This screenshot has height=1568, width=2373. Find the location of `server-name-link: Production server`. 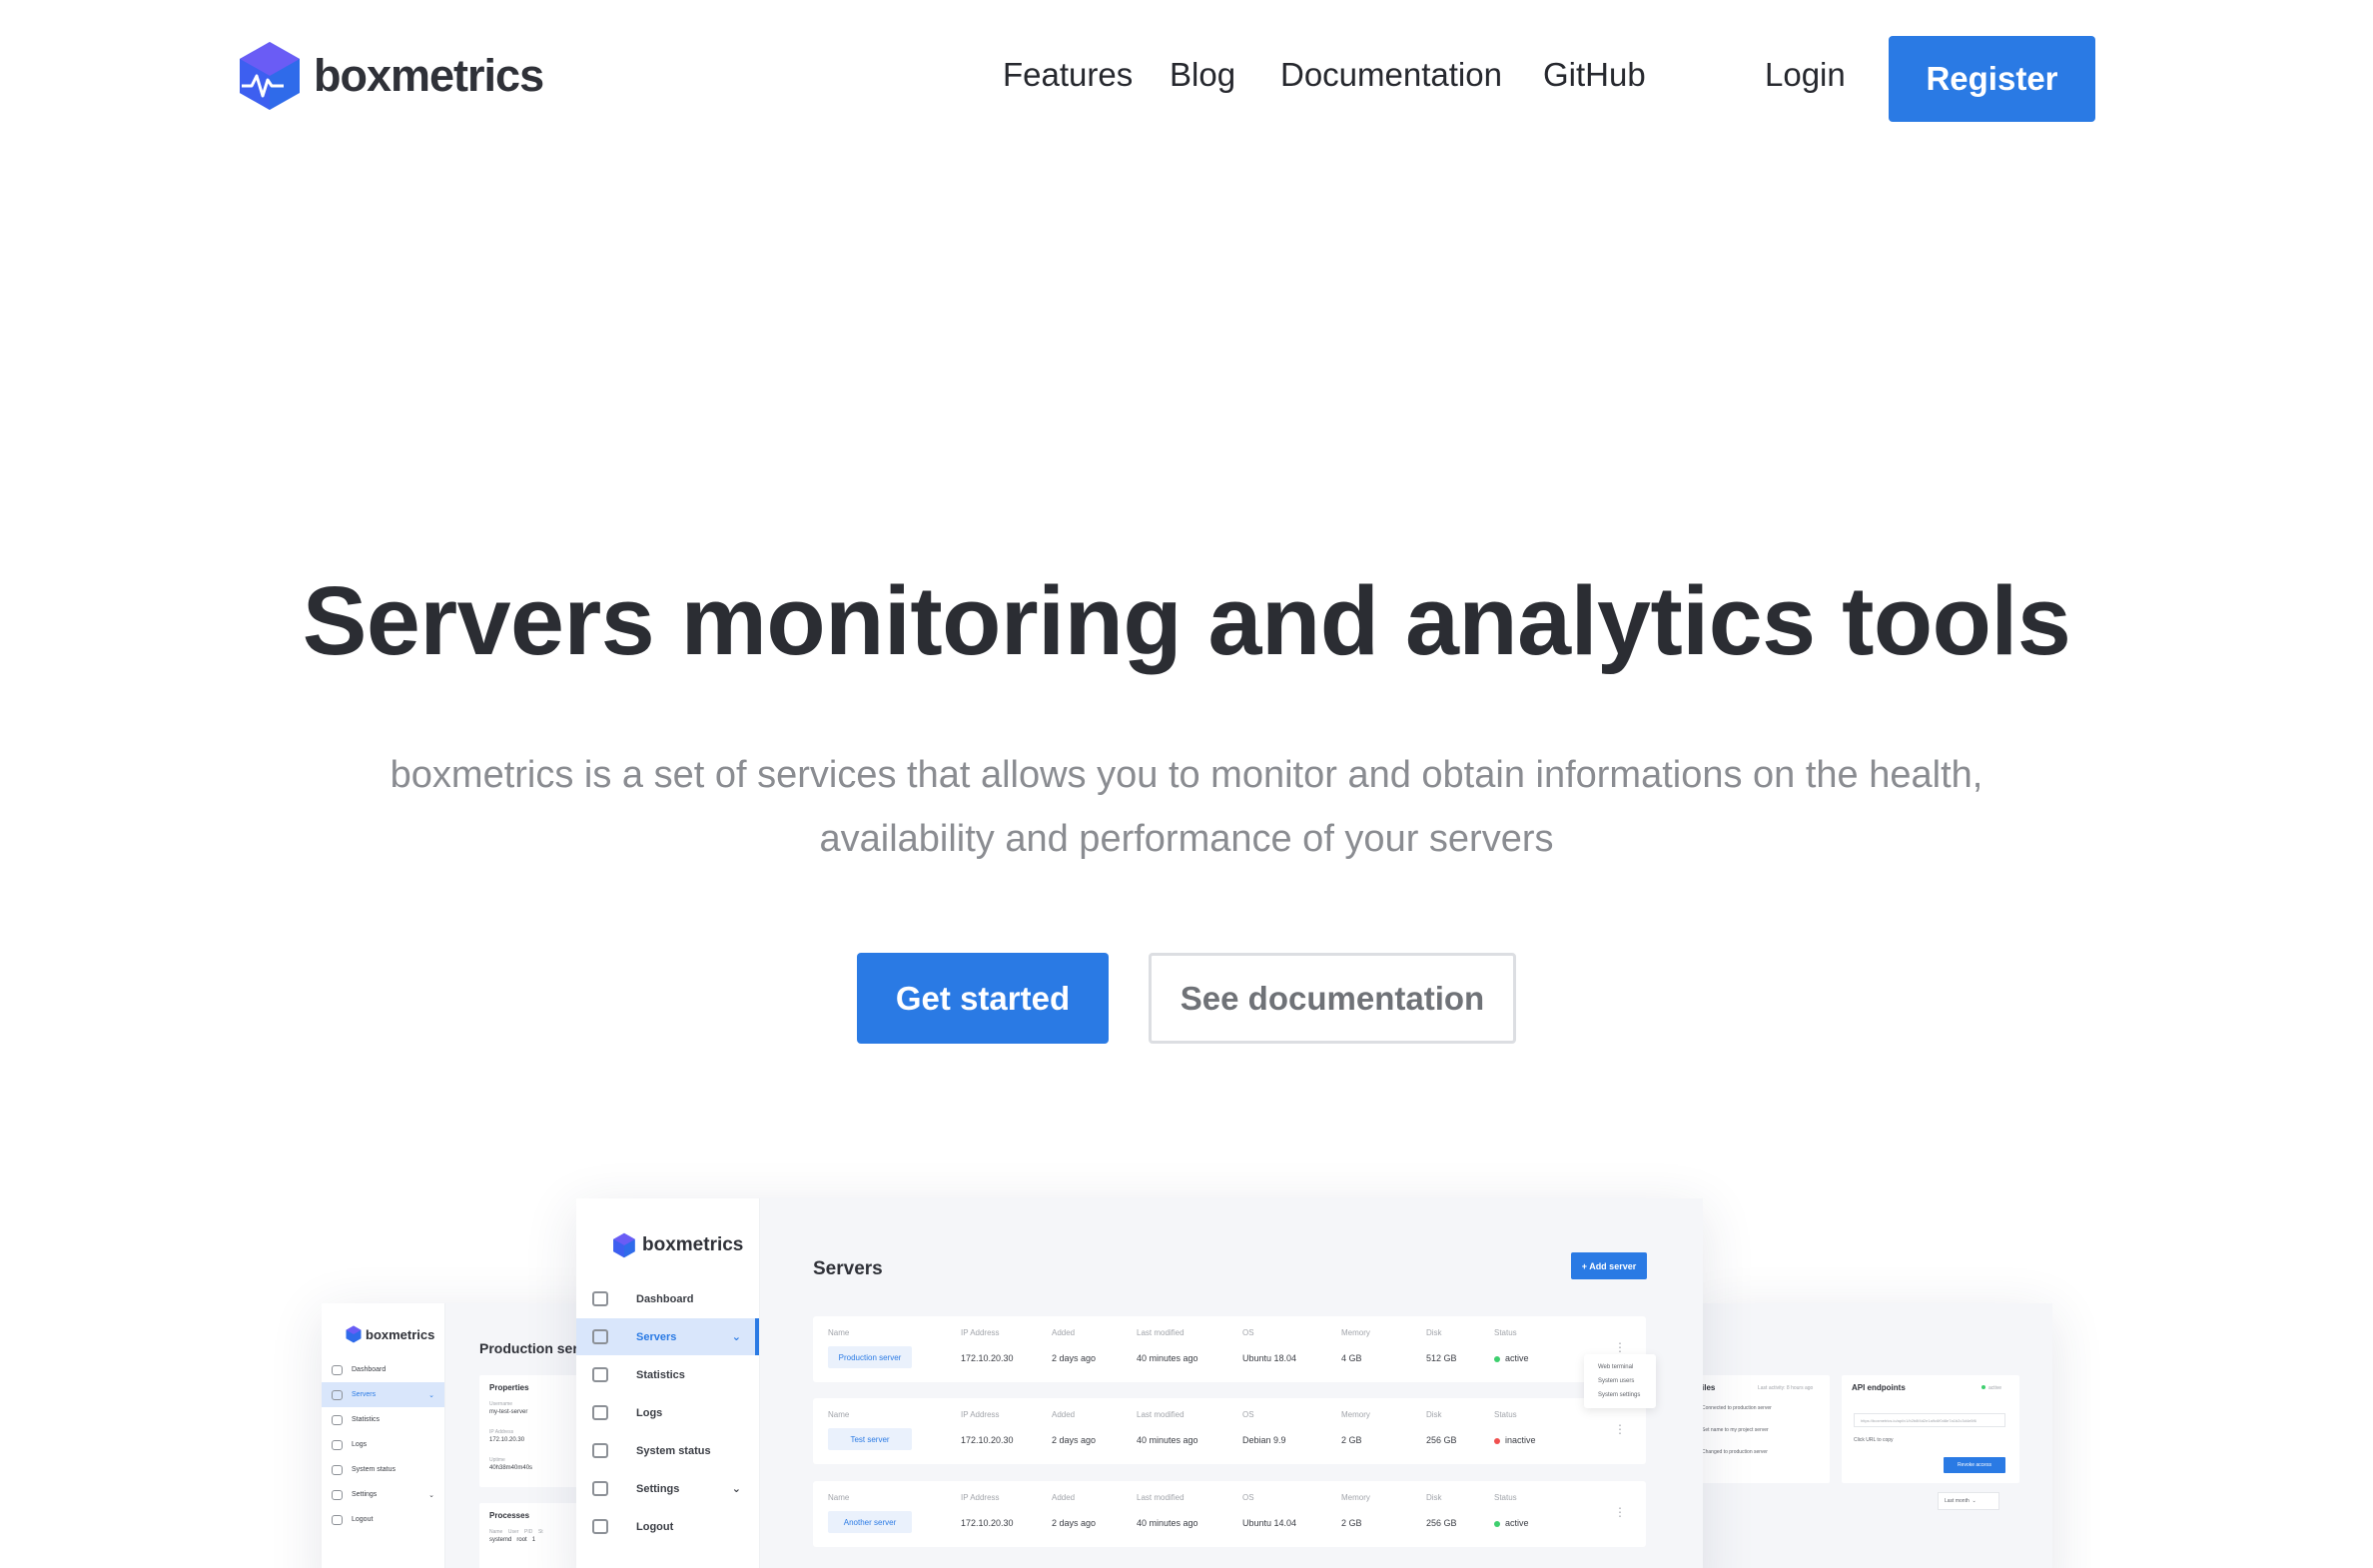

server-name-link: Production server is located at coordinates (870, 1357).